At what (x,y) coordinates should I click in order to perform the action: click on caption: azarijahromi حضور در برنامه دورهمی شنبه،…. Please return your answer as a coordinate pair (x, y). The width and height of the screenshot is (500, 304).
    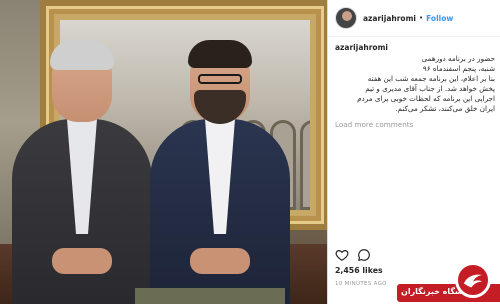
    Looking at the image, I should click on (415, 78).